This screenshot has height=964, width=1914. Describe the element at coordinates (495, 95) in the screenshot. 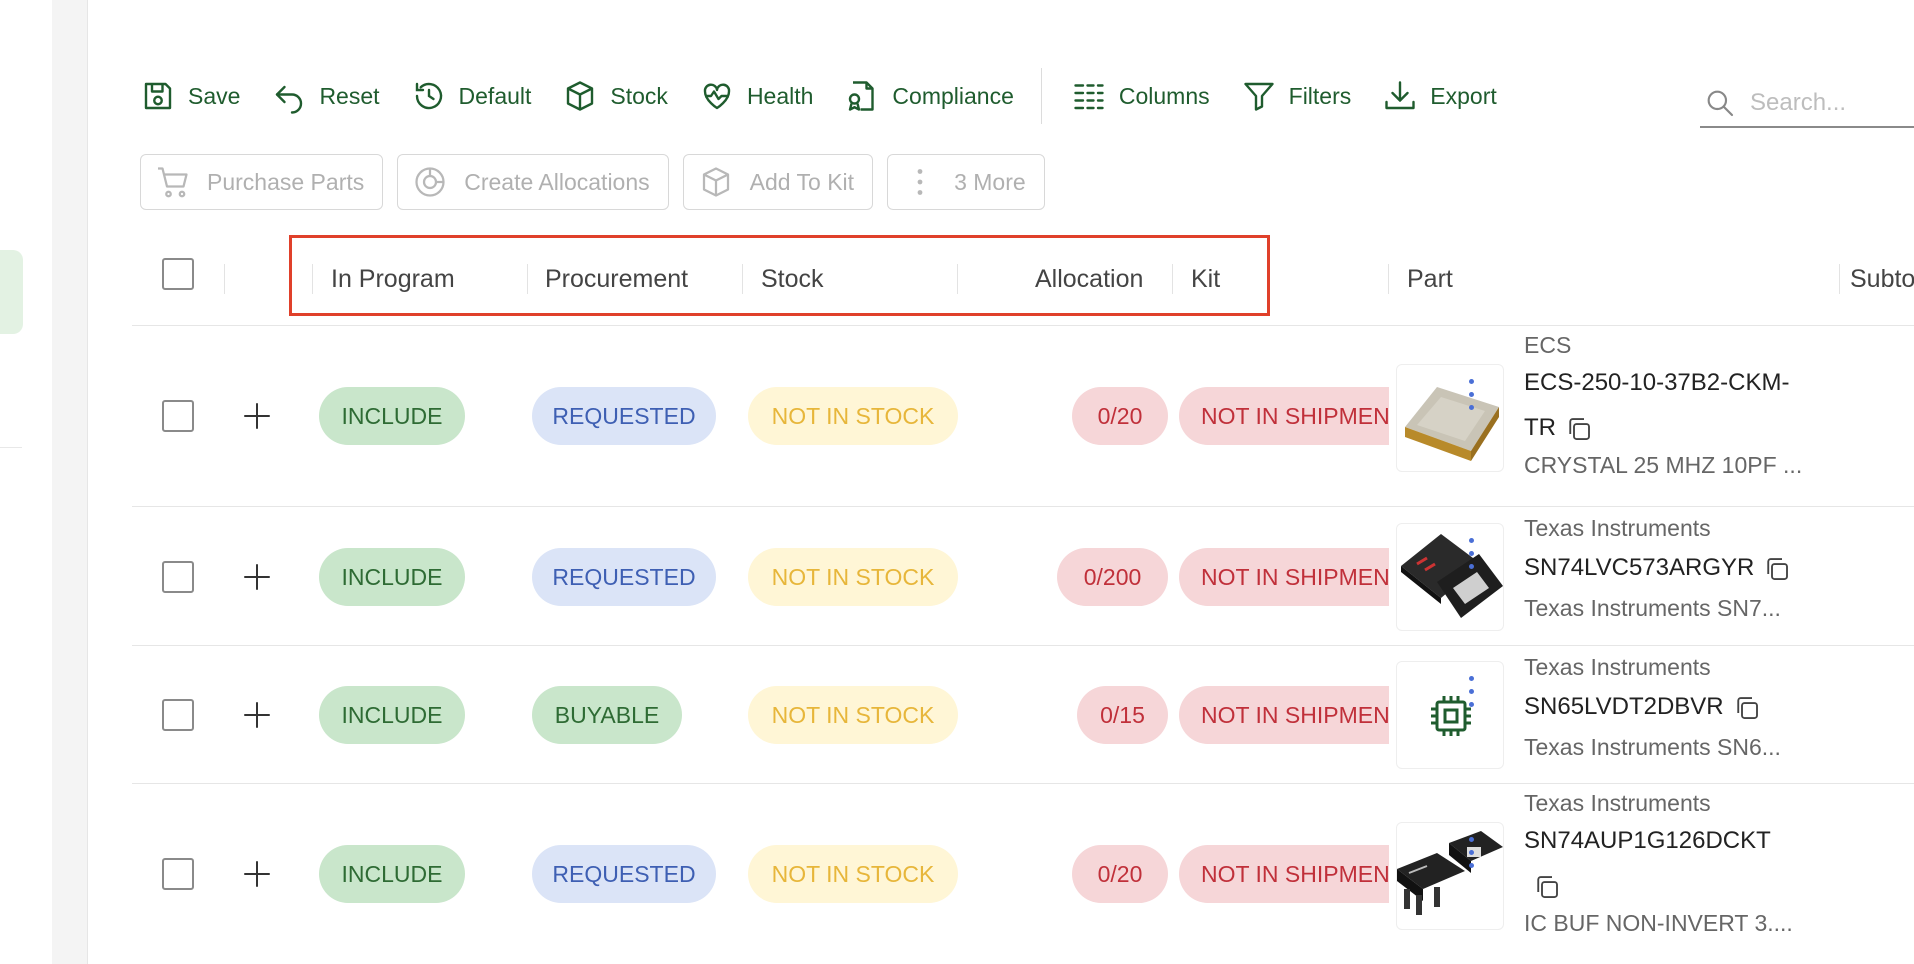

I see `default-label: Default` at that location.